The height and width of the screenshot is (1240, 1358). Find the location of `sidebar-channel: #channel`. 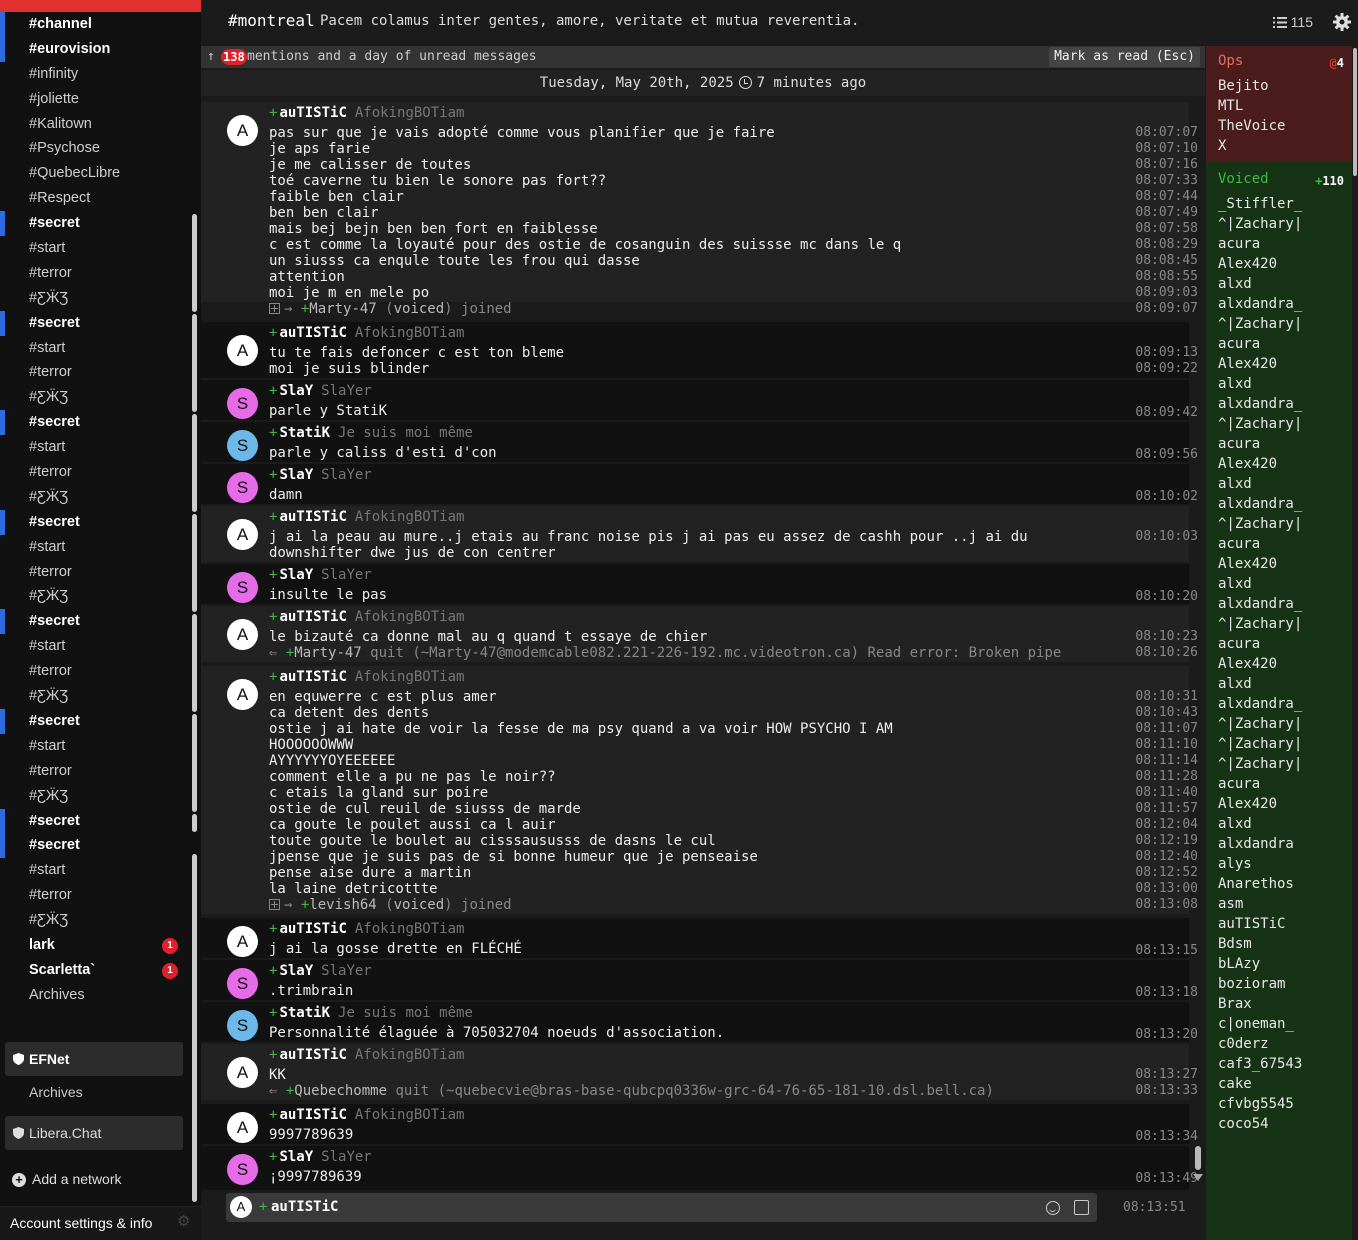

sidebar-channel: #channel is located at coordinates (95, 24).